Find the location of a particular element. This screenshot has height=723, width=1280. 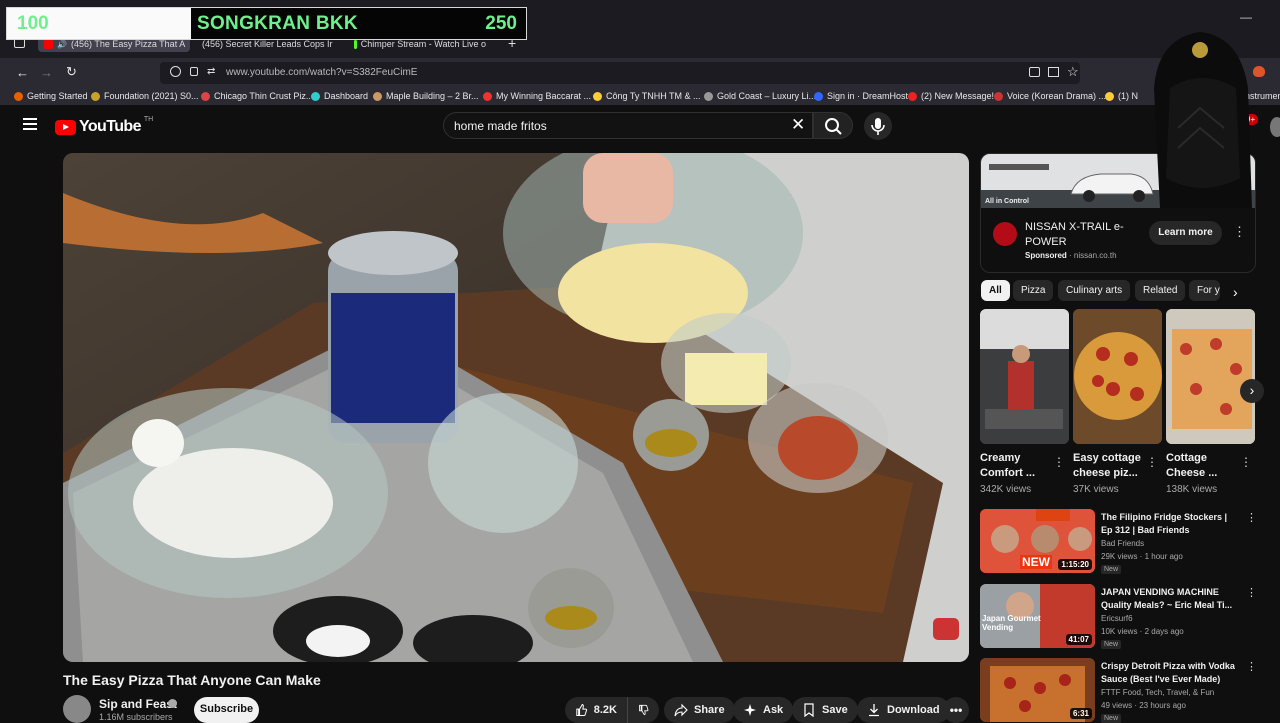

channel-name: Sip and Feast is located at coordinates (138, 704).